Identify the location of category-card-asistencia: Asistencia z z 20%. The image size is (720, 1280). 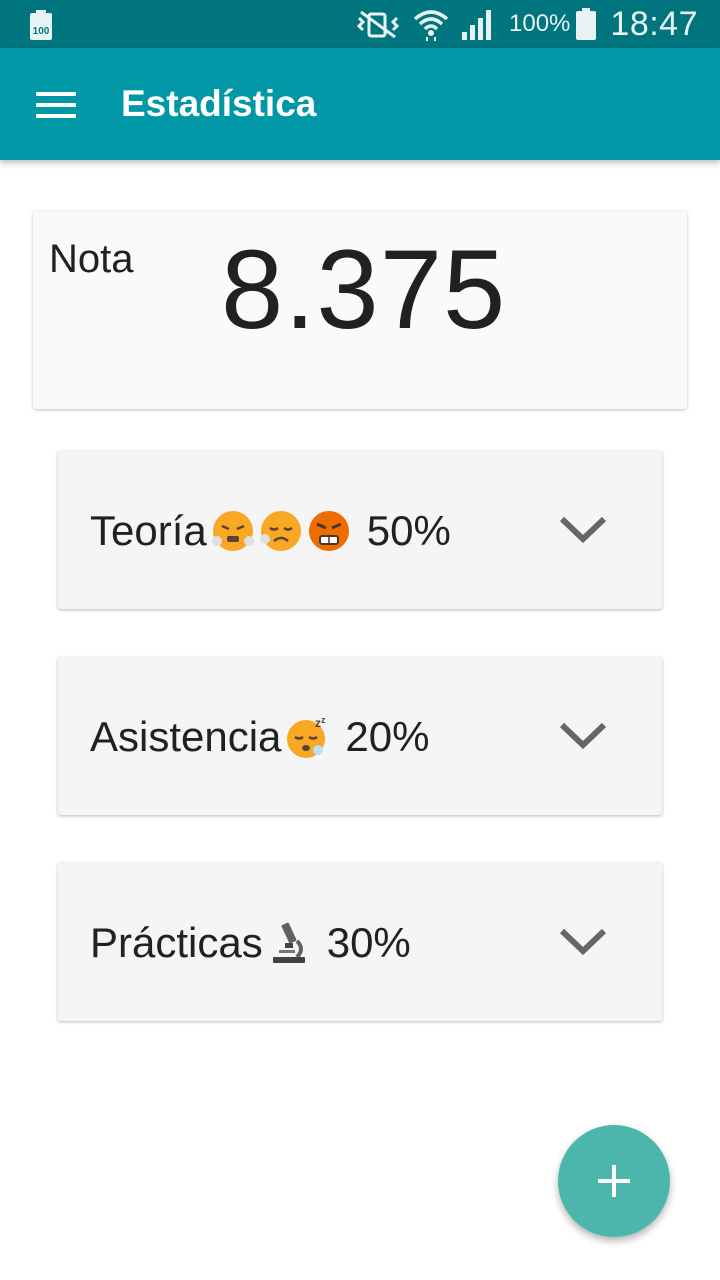
(360, 736).